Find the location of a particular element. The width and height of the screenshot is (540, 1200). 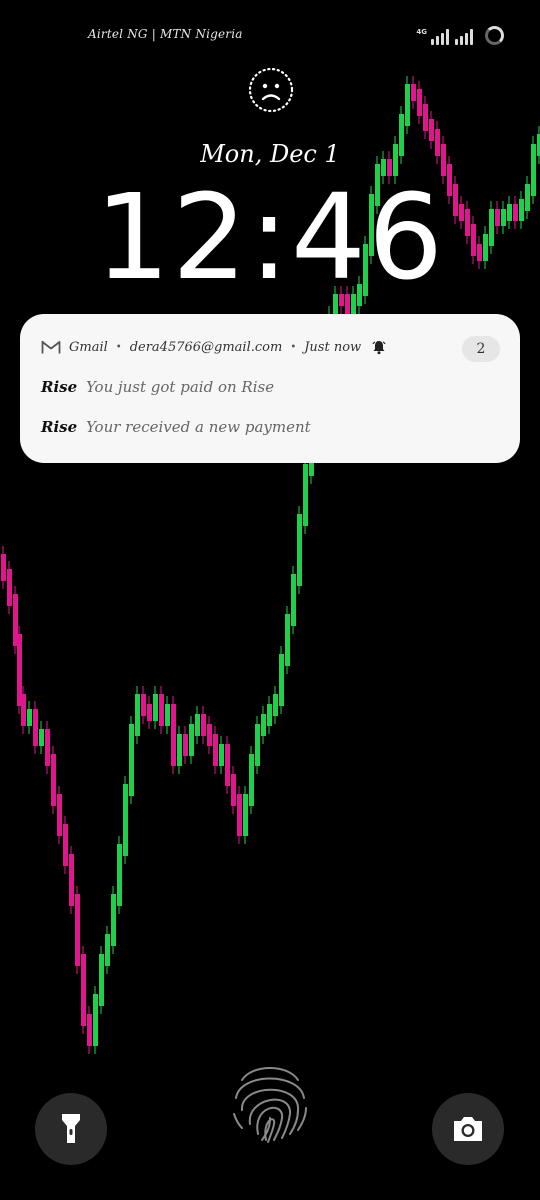

status-icons: 4G is located at coordinates (460, 35).